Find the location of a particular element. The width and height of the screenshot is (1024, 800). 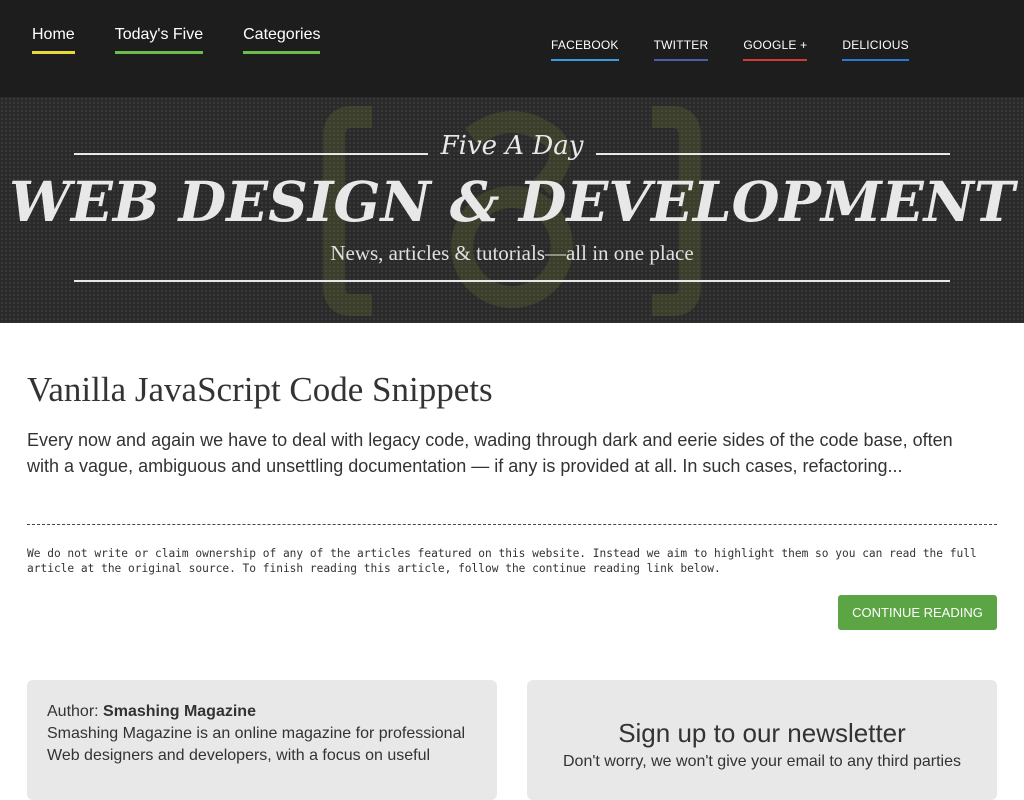

twitter-link: TWITTER is located at coordinates (681, 49).